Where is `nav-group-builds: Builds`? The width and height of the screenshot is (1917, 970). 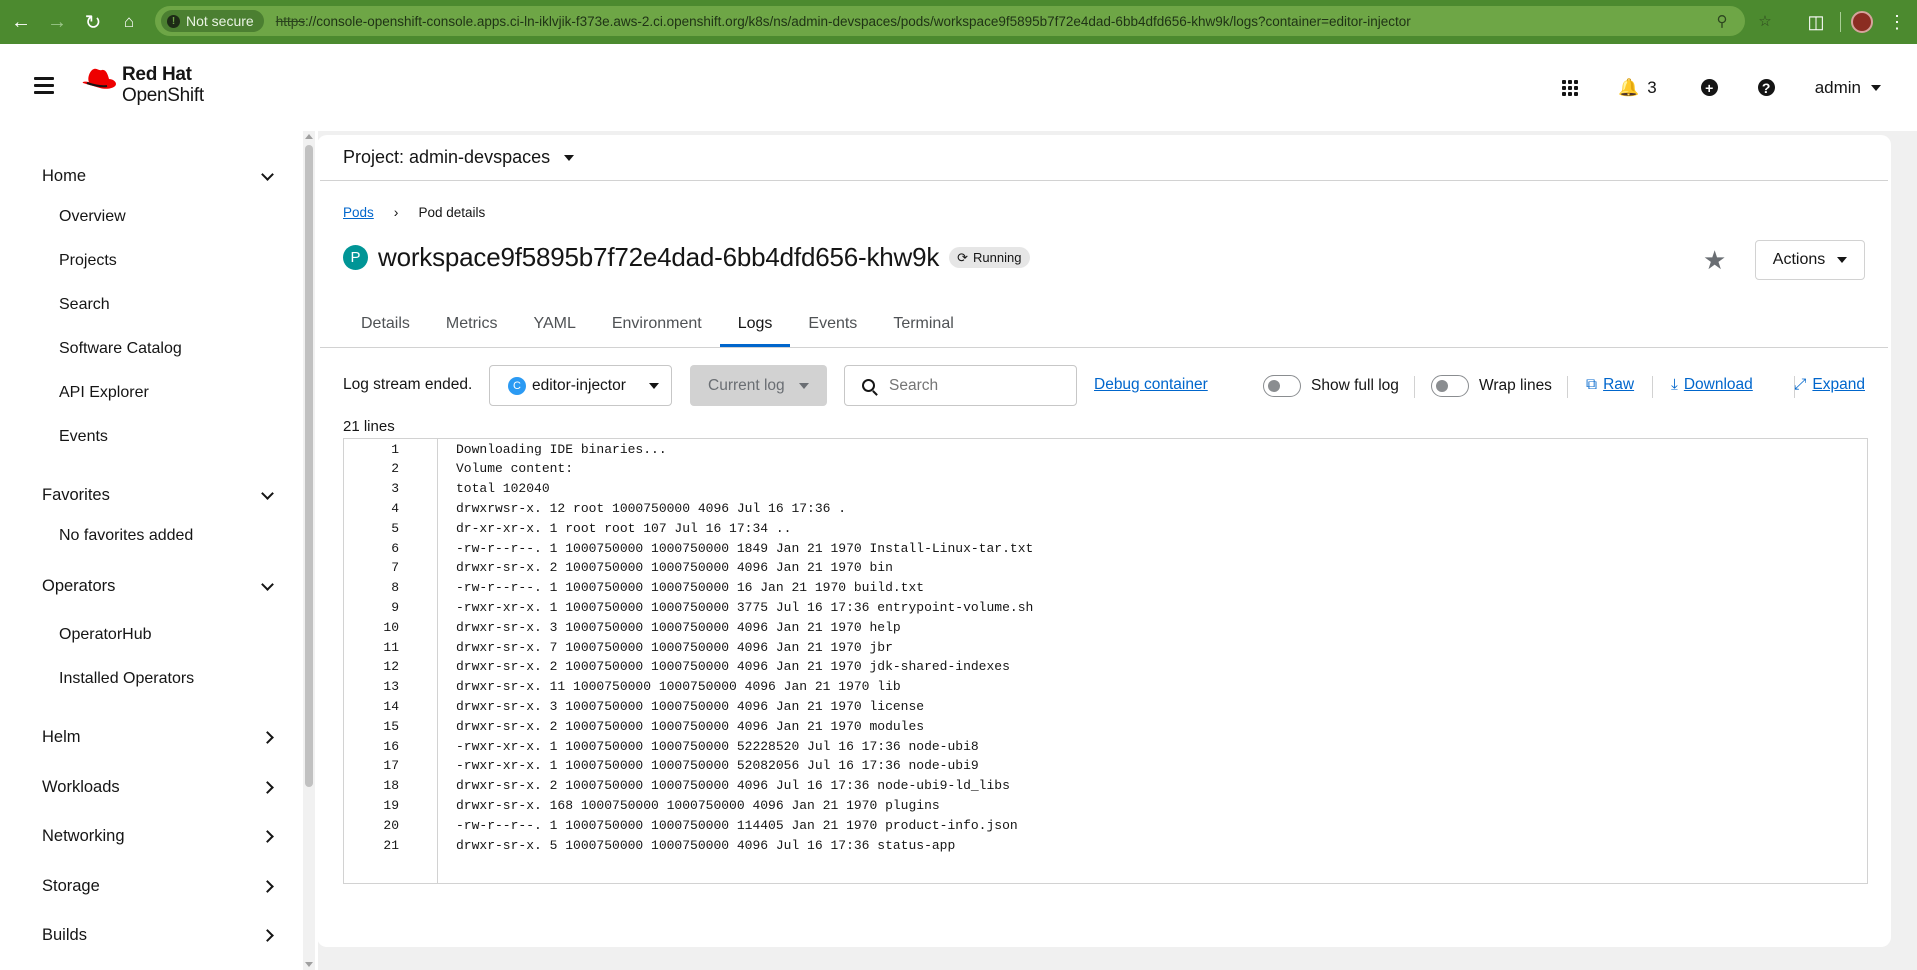 nav-group-builds: Builds is located at coordinates (158, 935).